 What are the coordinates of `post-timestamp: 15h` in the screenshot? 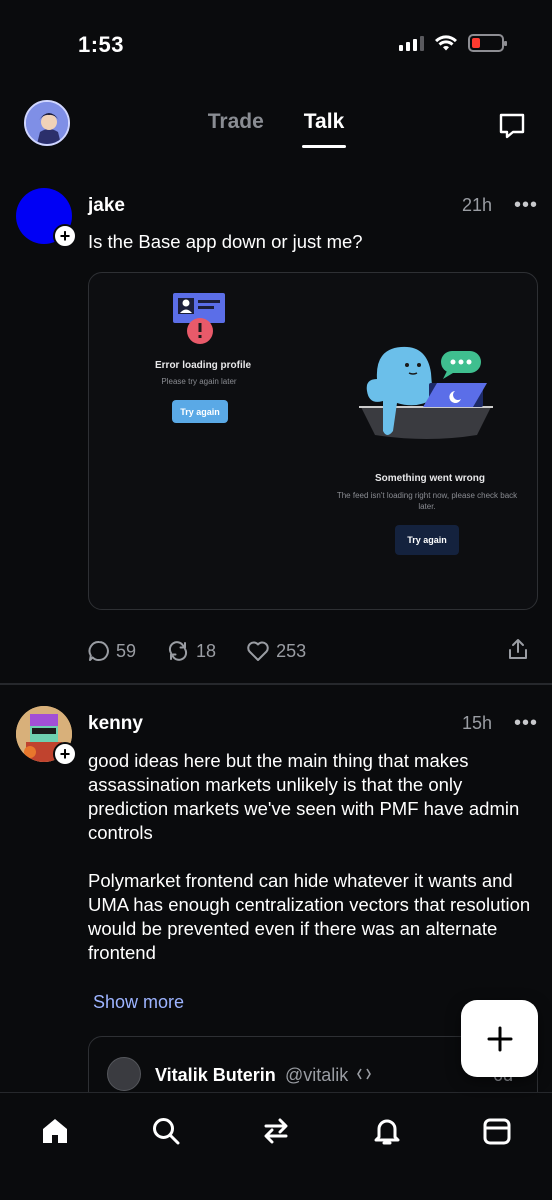 It's located at (476, 723).